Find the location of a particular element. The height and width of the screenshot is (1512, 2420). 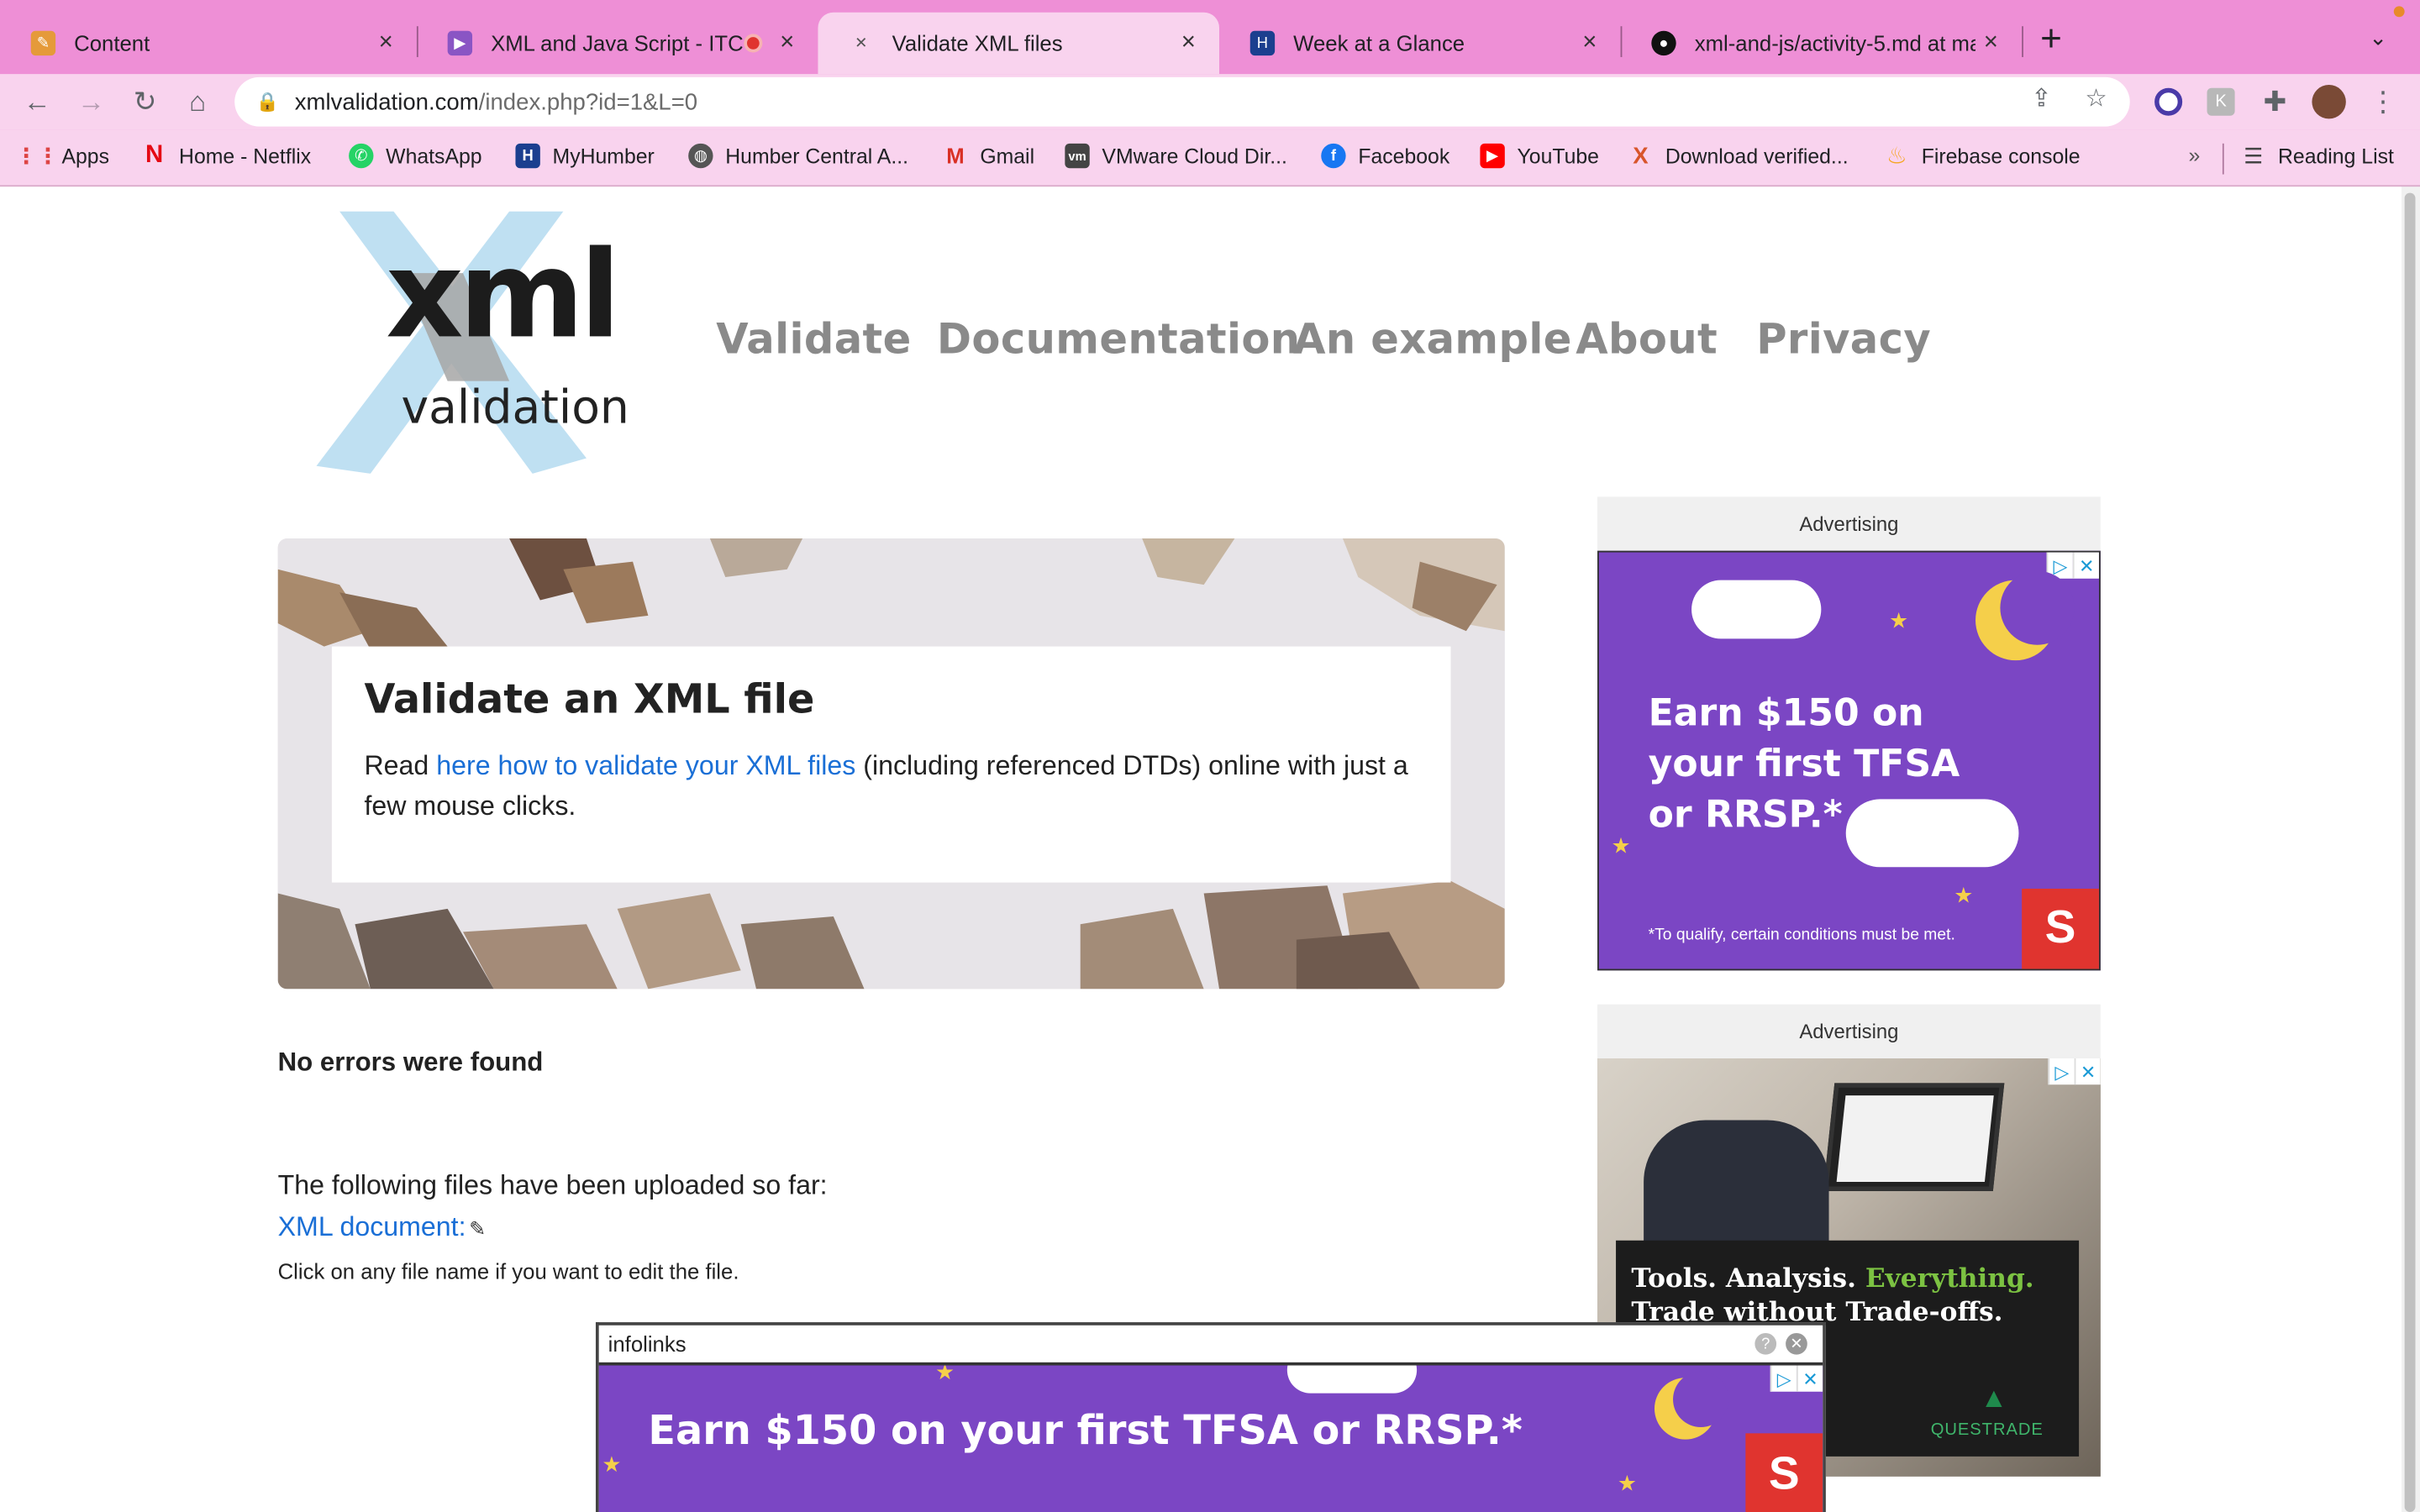

nav-documentation: Documentation is located at coordinates (1119, 341).